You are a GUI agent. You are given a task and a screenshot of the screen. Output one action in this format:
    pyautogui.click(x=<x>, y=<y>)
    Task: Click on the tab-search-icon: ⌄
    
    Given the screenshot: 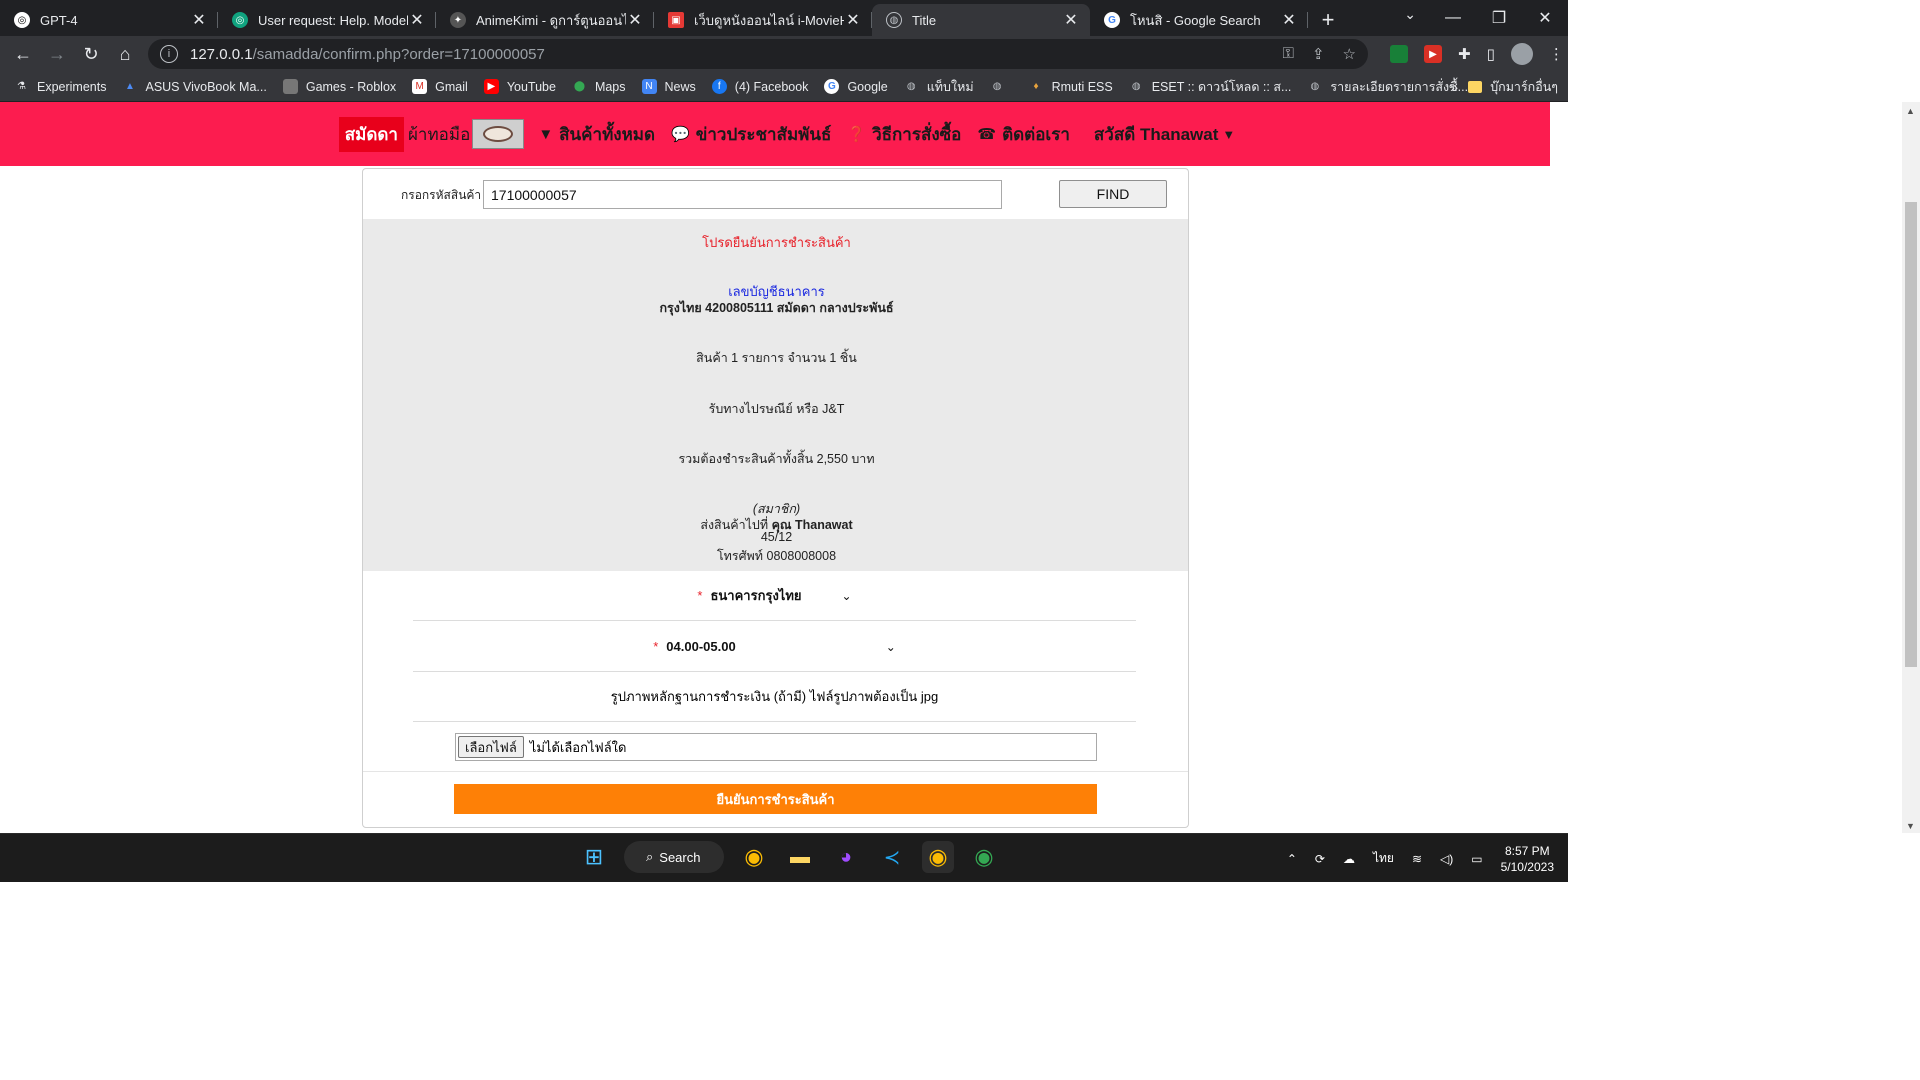 What is the action you would take?
    pyautogui.click(x=1410, y=14)
    